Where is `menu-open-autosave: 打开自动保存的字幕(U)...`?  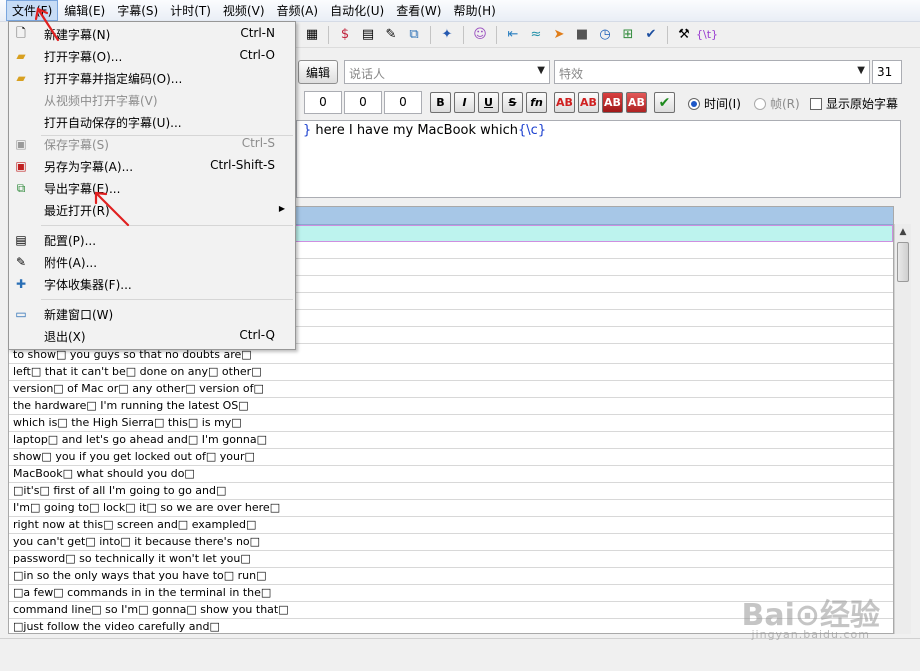 menu-open-autosave: 打开自动保存的字幕(U)... is located at coordinates (152, 122).